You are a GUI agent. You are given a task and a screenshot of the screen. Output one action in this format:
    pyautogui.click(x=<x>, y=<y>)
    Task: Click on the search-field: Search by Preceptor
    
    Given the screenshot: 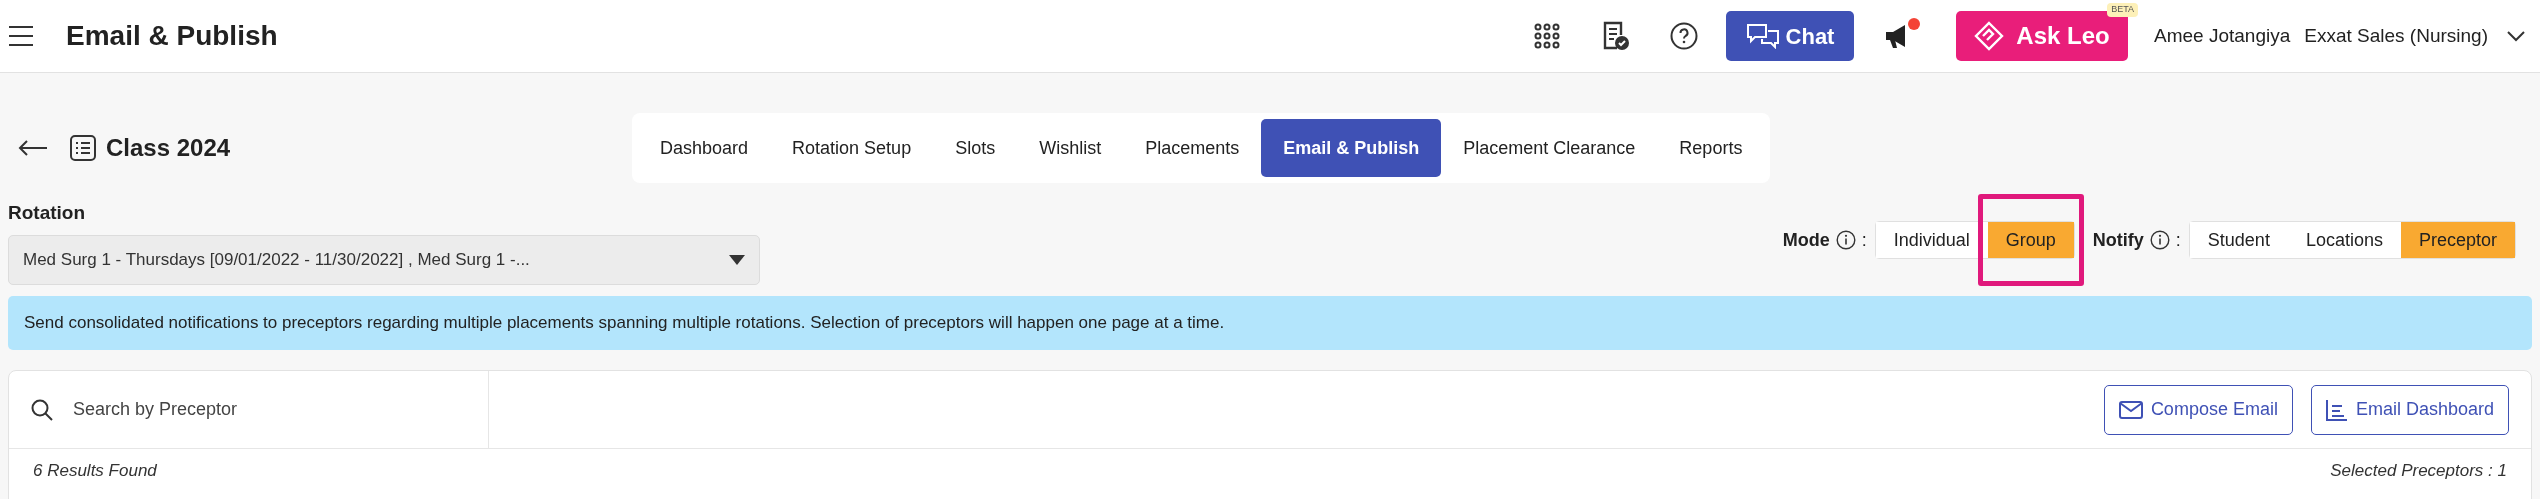 What is the action you would take?
    pyautogui.click(x=269, y=409)
    